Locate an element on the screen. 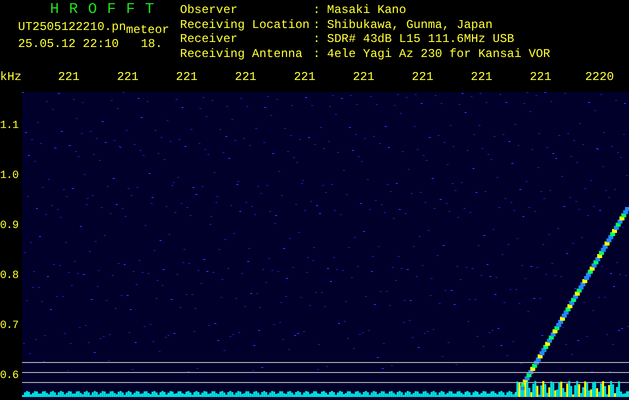  date-time: 25.05.12 22:10 is located at coordinates (68, 44).